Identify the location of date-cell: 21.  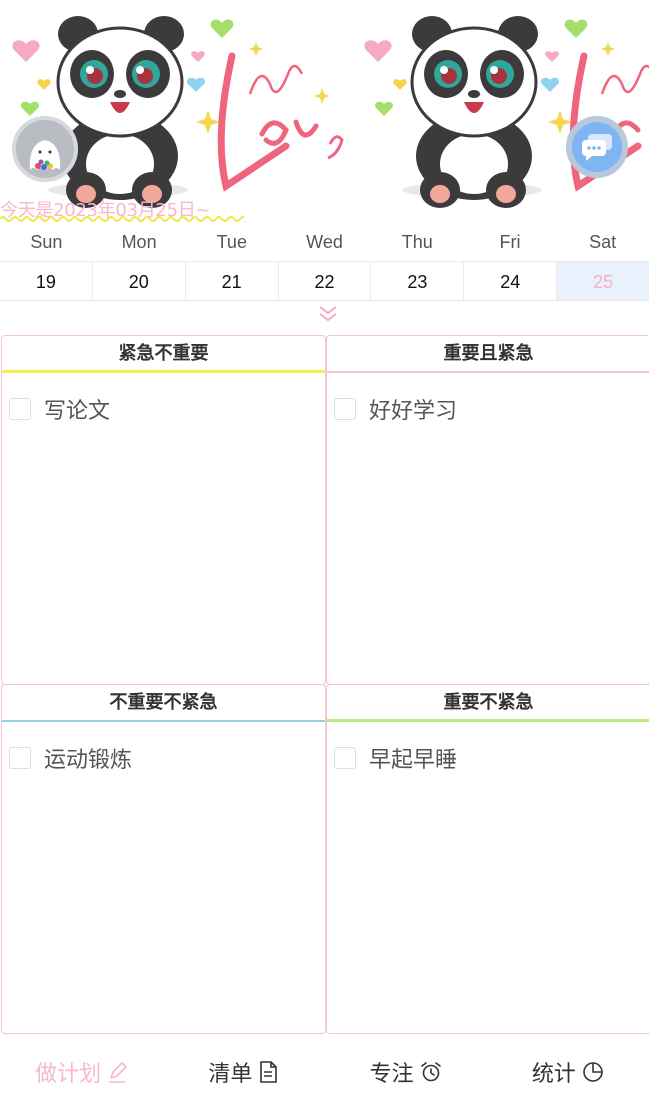
(232, 281).